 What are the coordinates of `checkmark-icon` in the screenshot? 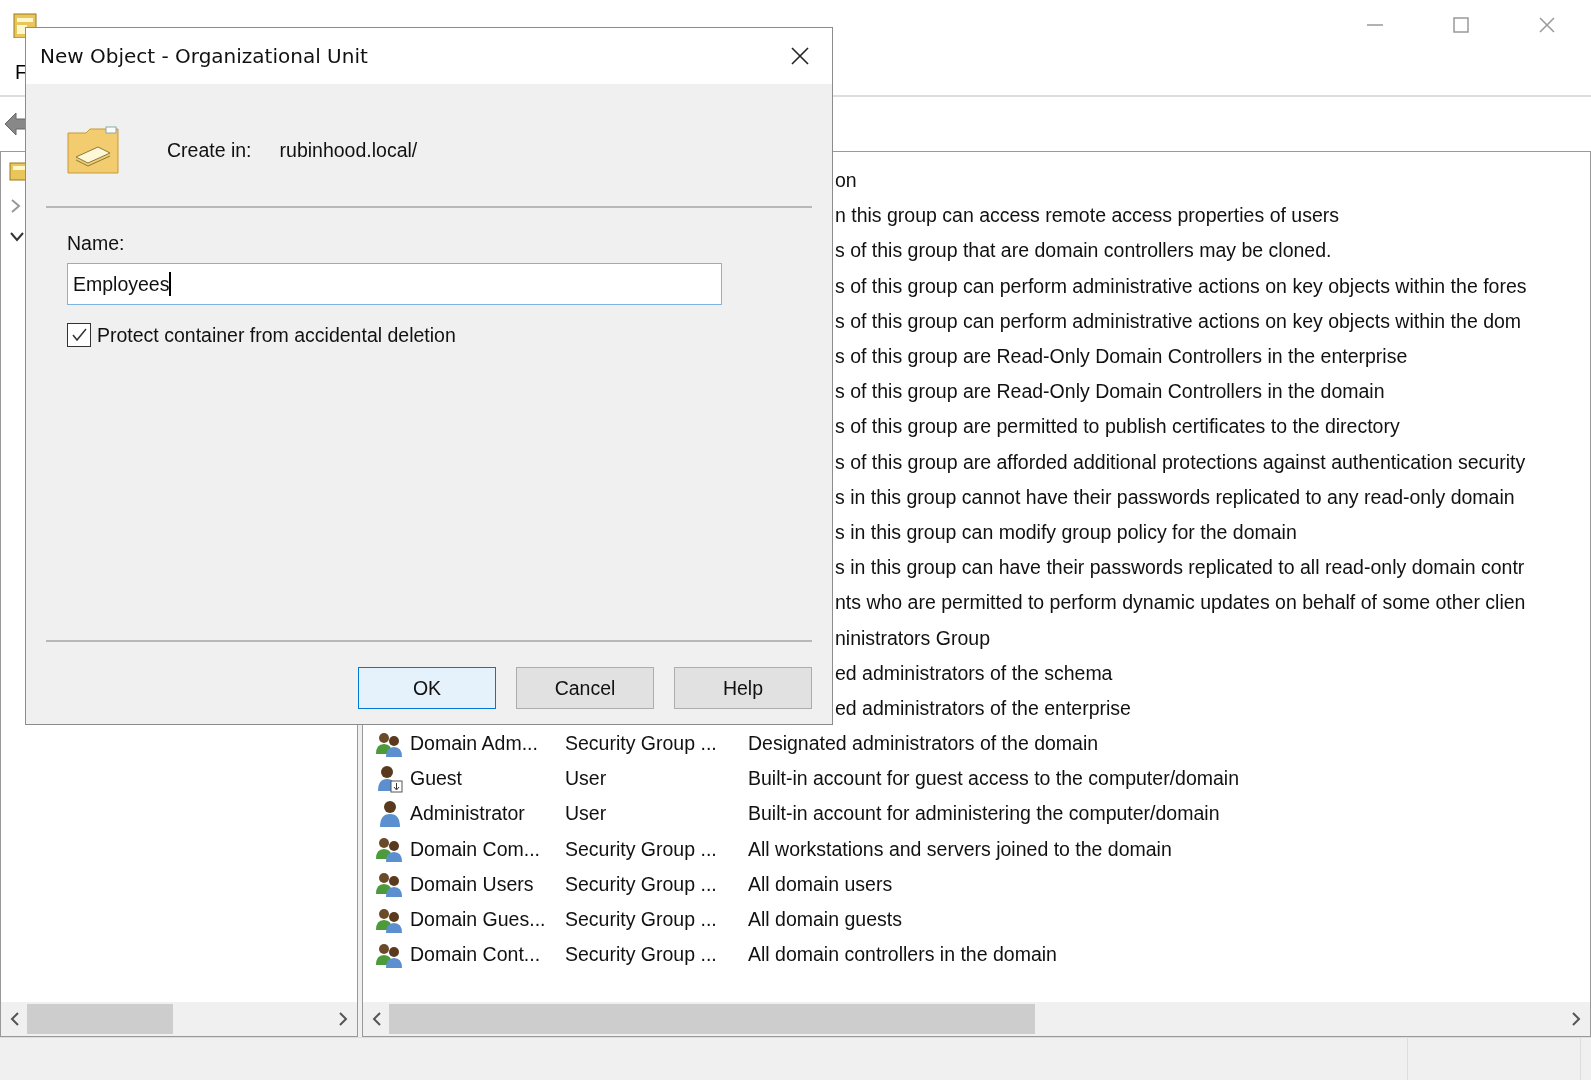 It's located at (79, 335).